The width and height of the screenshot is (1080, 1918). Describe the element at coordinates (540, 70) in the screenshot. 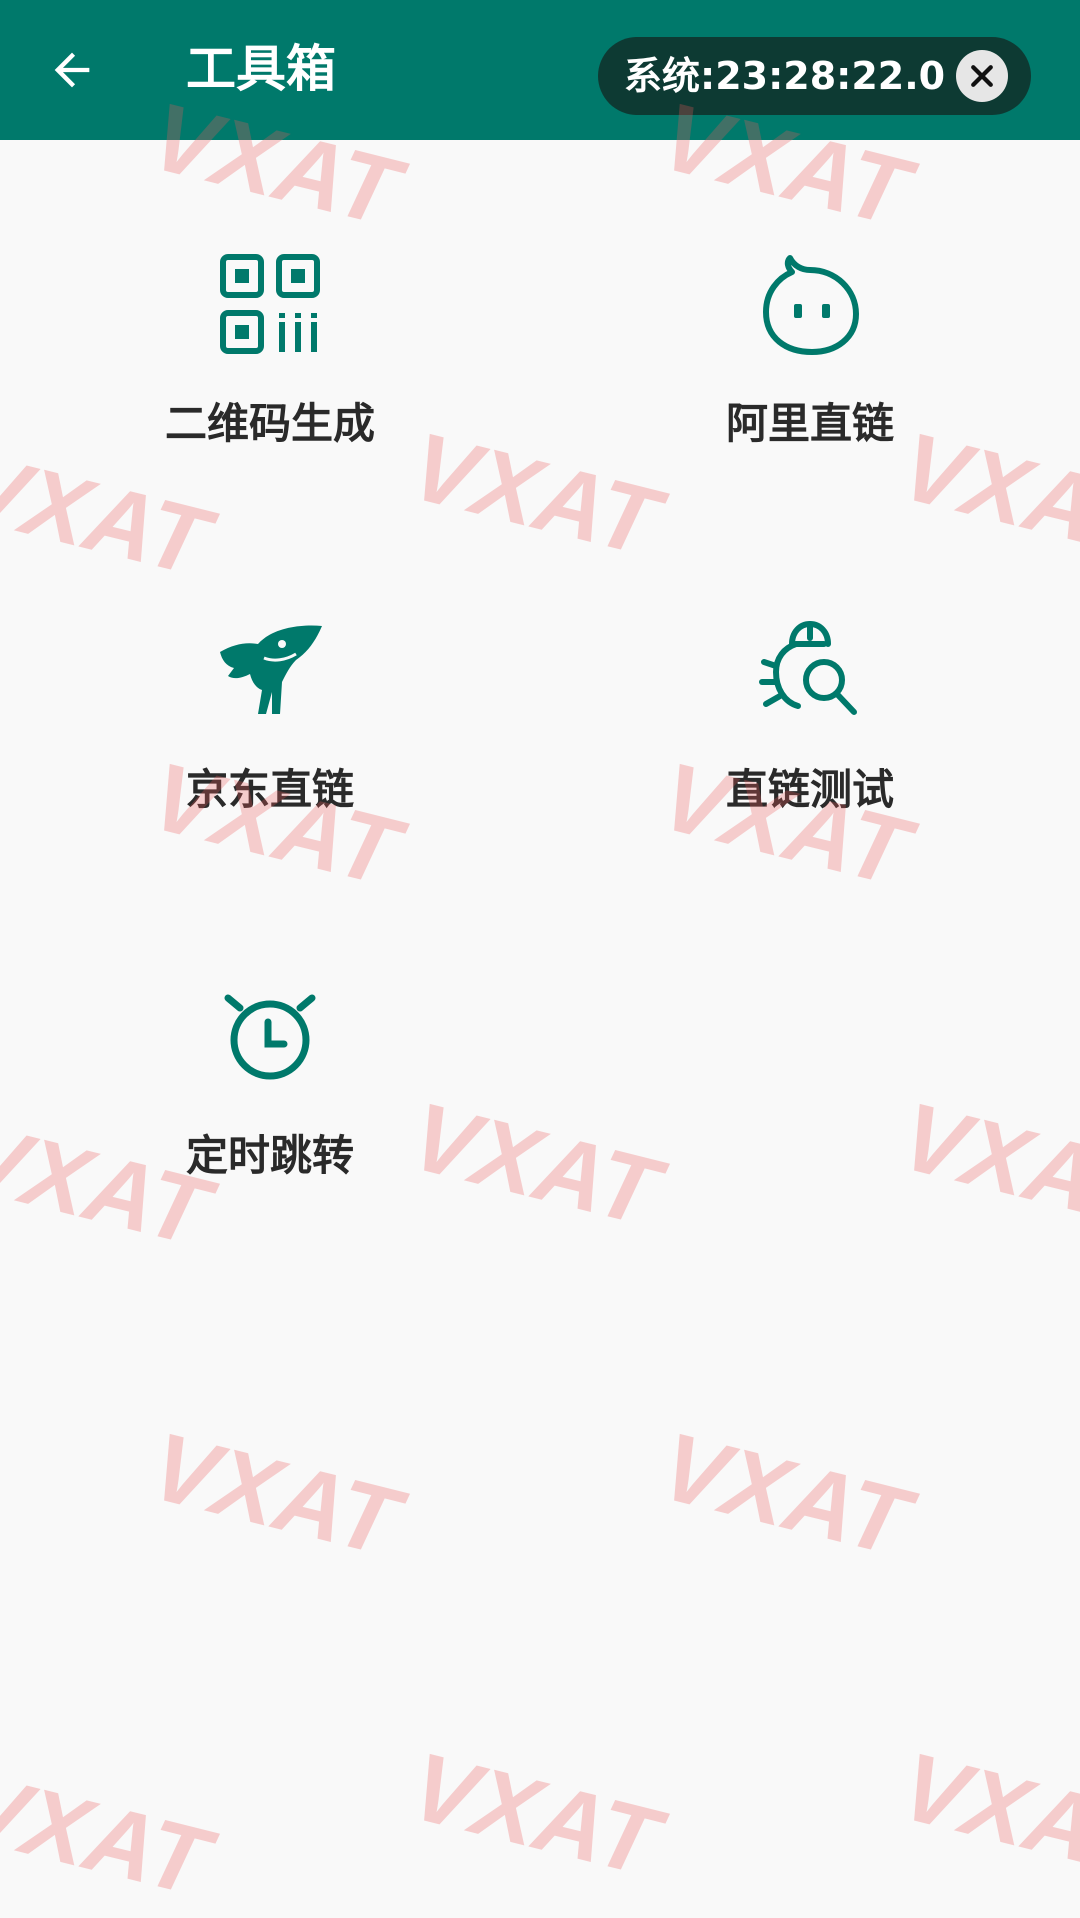

I see `app-bar: 工具箱 系统:23:28:22.0` at that location.